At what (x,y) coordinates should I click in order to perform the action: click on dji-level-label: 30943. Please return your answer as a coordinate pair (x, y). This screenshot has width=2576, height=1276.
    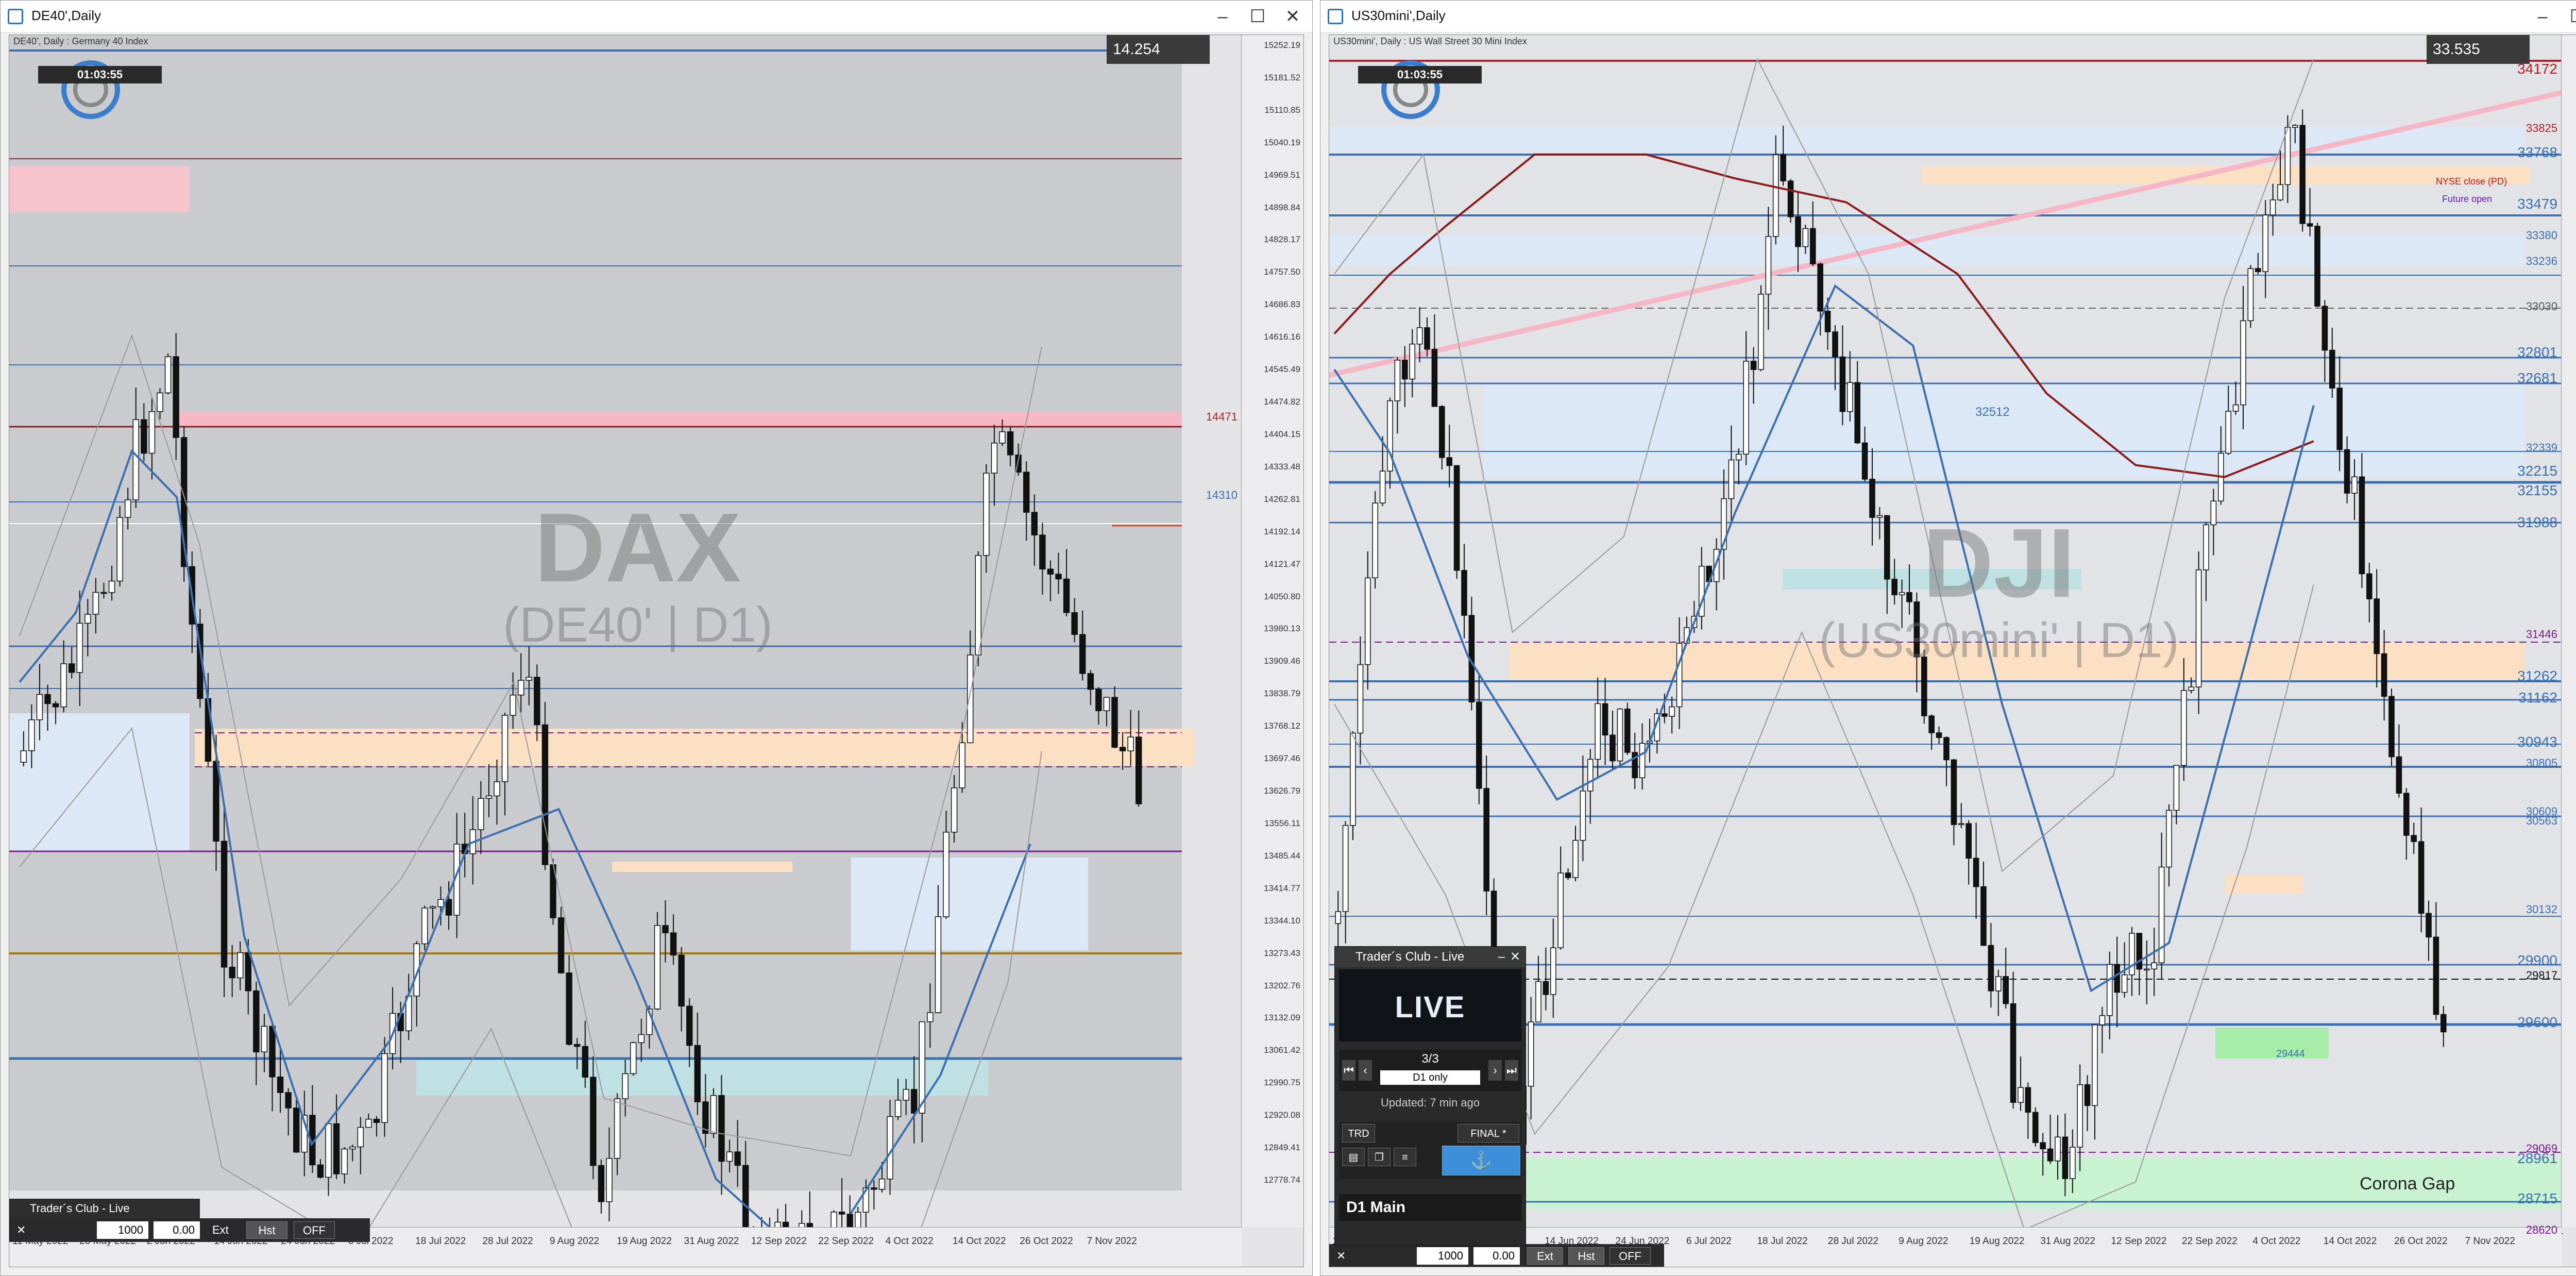
    Looking at the image, I should click on (2537, 742).